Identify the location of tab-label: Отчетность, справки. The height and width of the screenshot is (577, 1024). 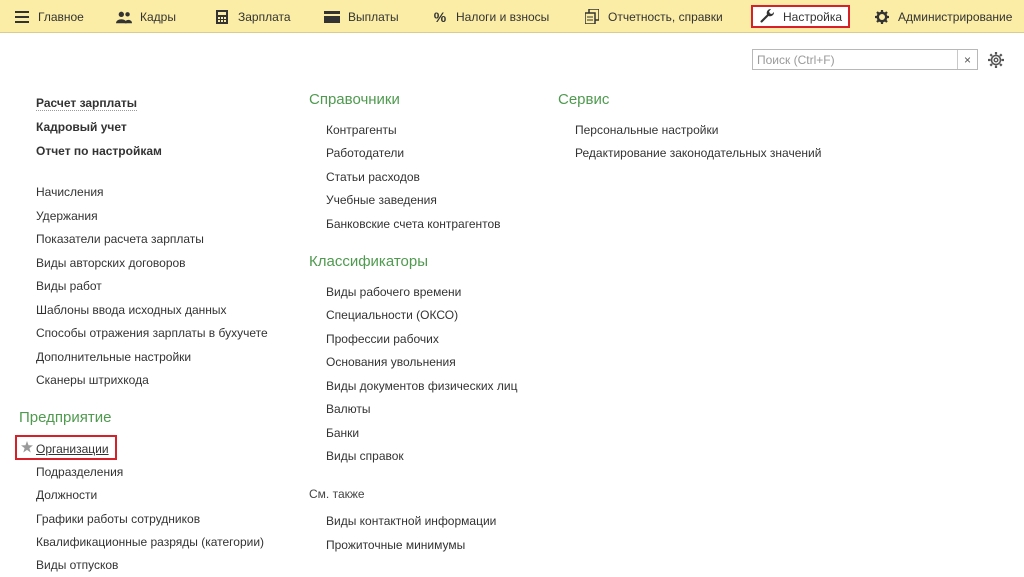
(665, 16).